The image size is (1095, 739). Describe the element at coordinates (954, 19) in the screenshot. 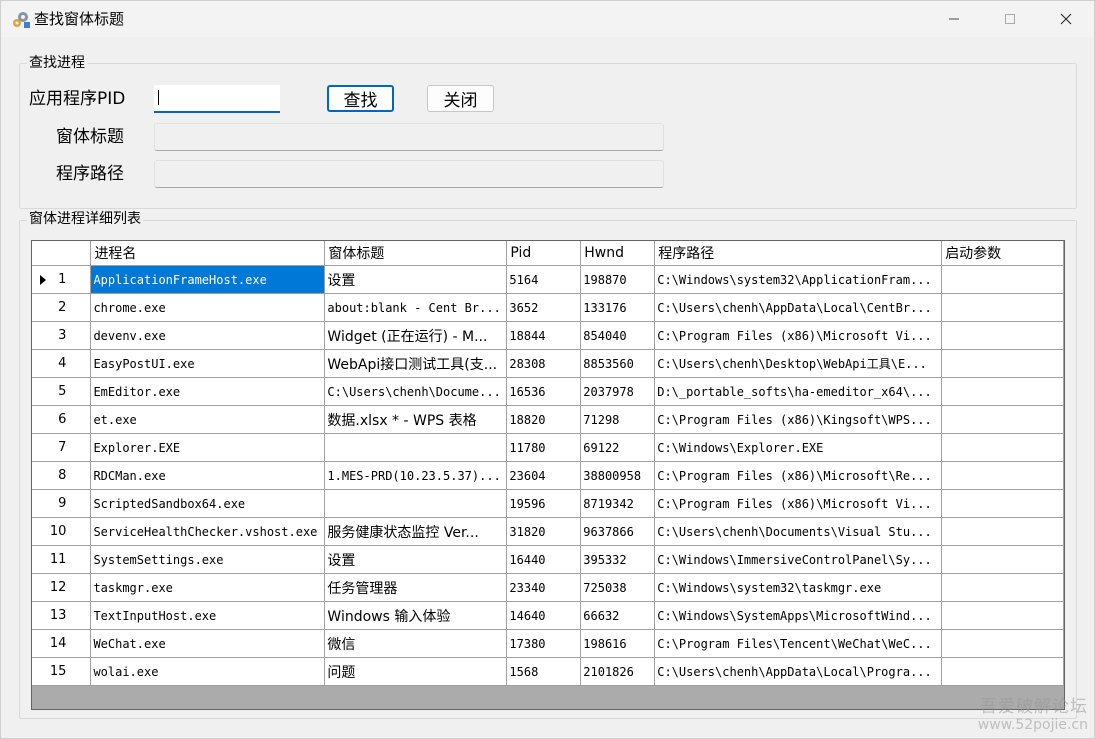

I see `minimize-button` at that location.